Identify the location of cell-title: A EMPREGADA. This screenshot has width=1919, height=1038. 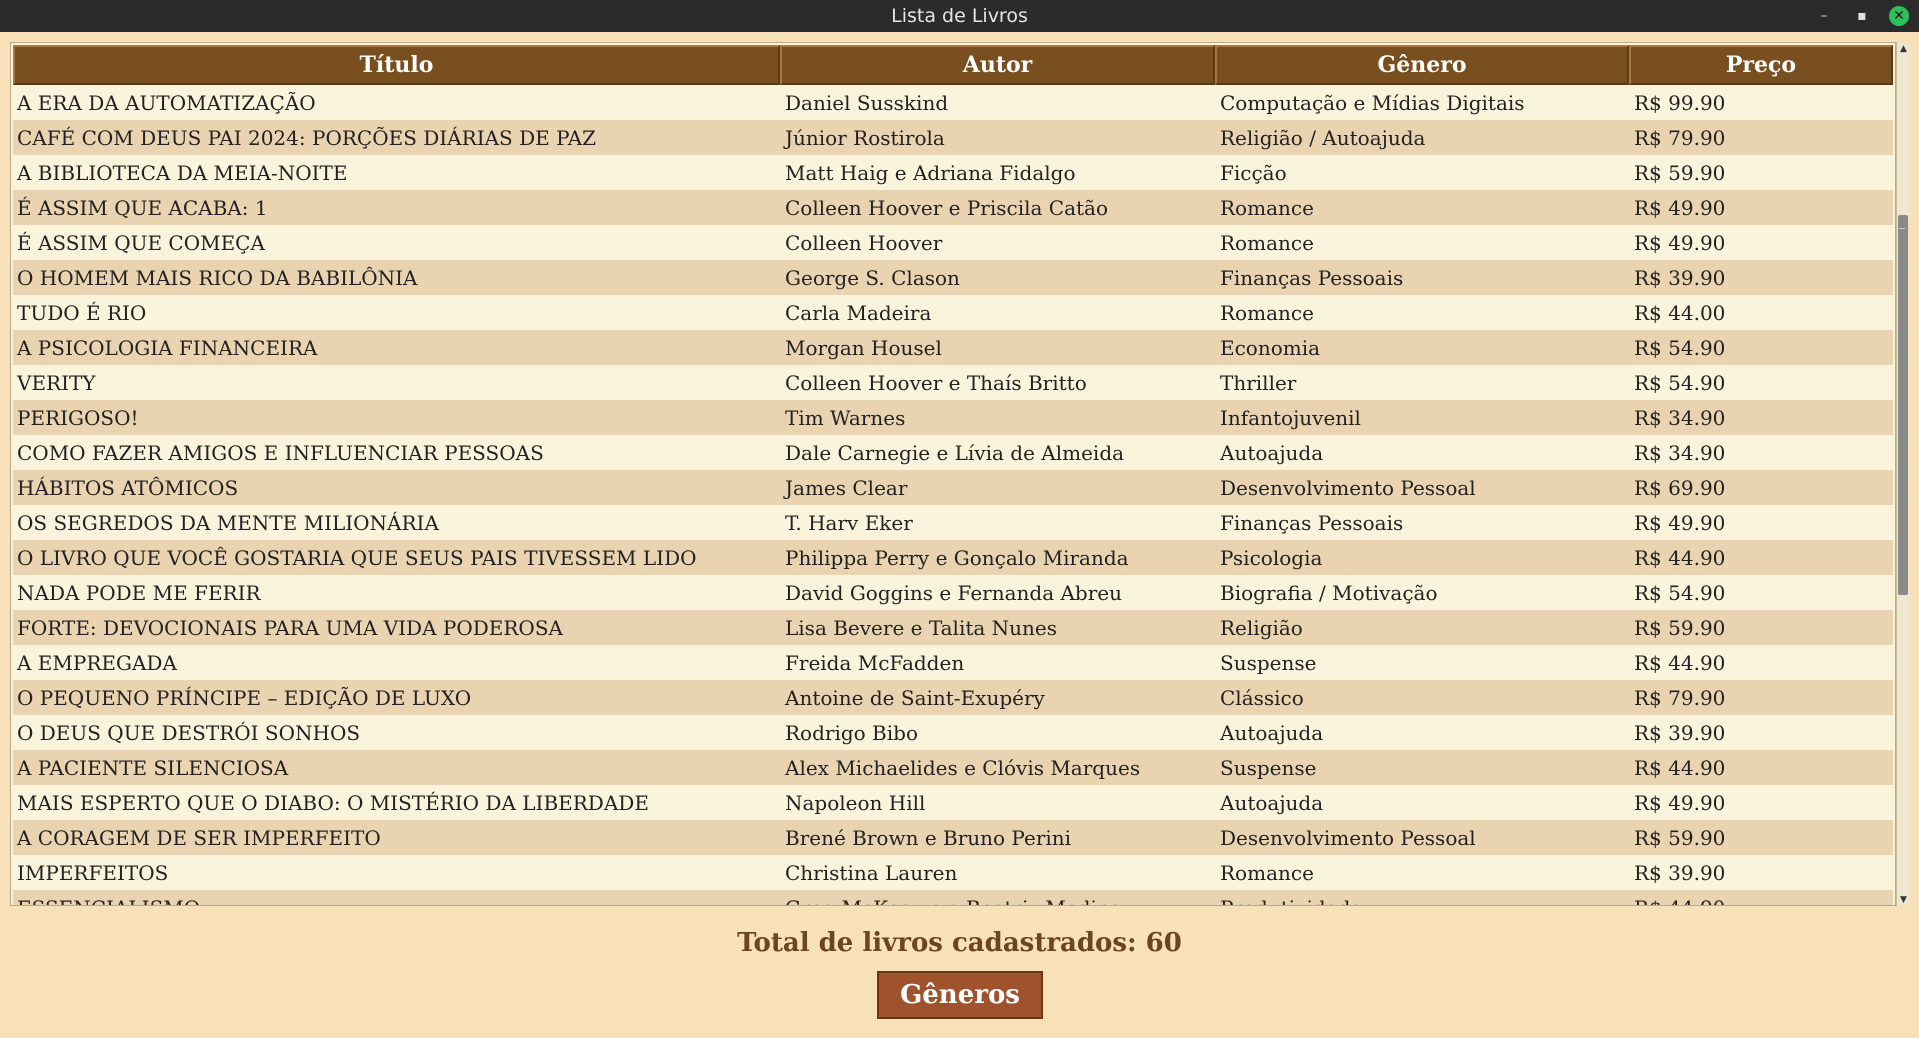
(97, 662).